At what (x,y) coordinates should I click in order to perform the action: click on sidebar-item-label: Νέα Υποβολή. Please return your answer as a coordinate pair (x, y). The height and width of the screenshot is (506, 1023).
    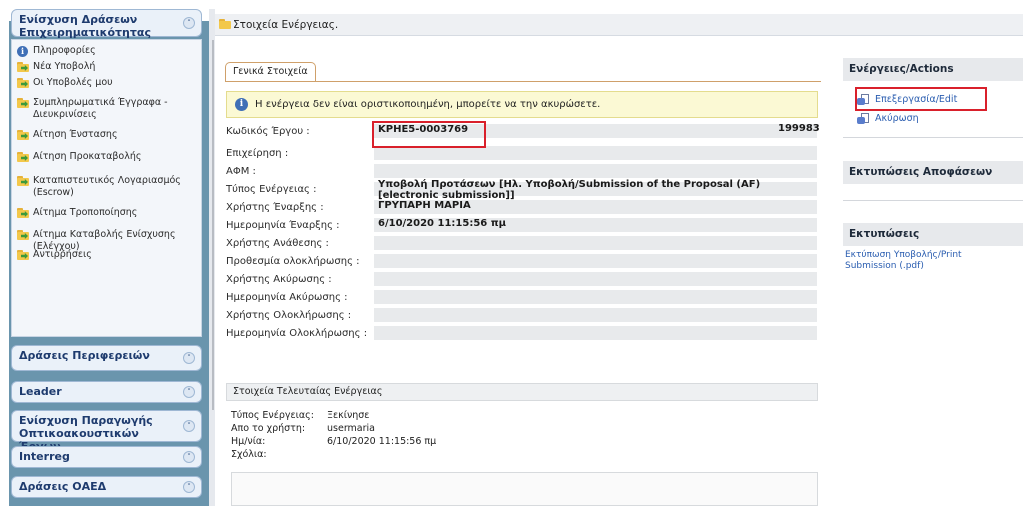
    Looking at the image, I should click on (64, 66).